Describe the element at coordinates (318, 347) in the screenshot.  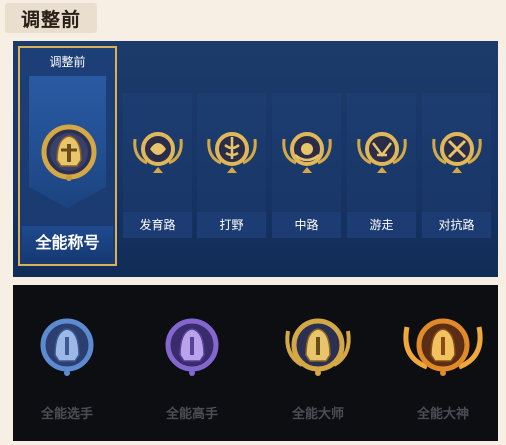
I see `gold-helmet-emblem-icon` at that location.